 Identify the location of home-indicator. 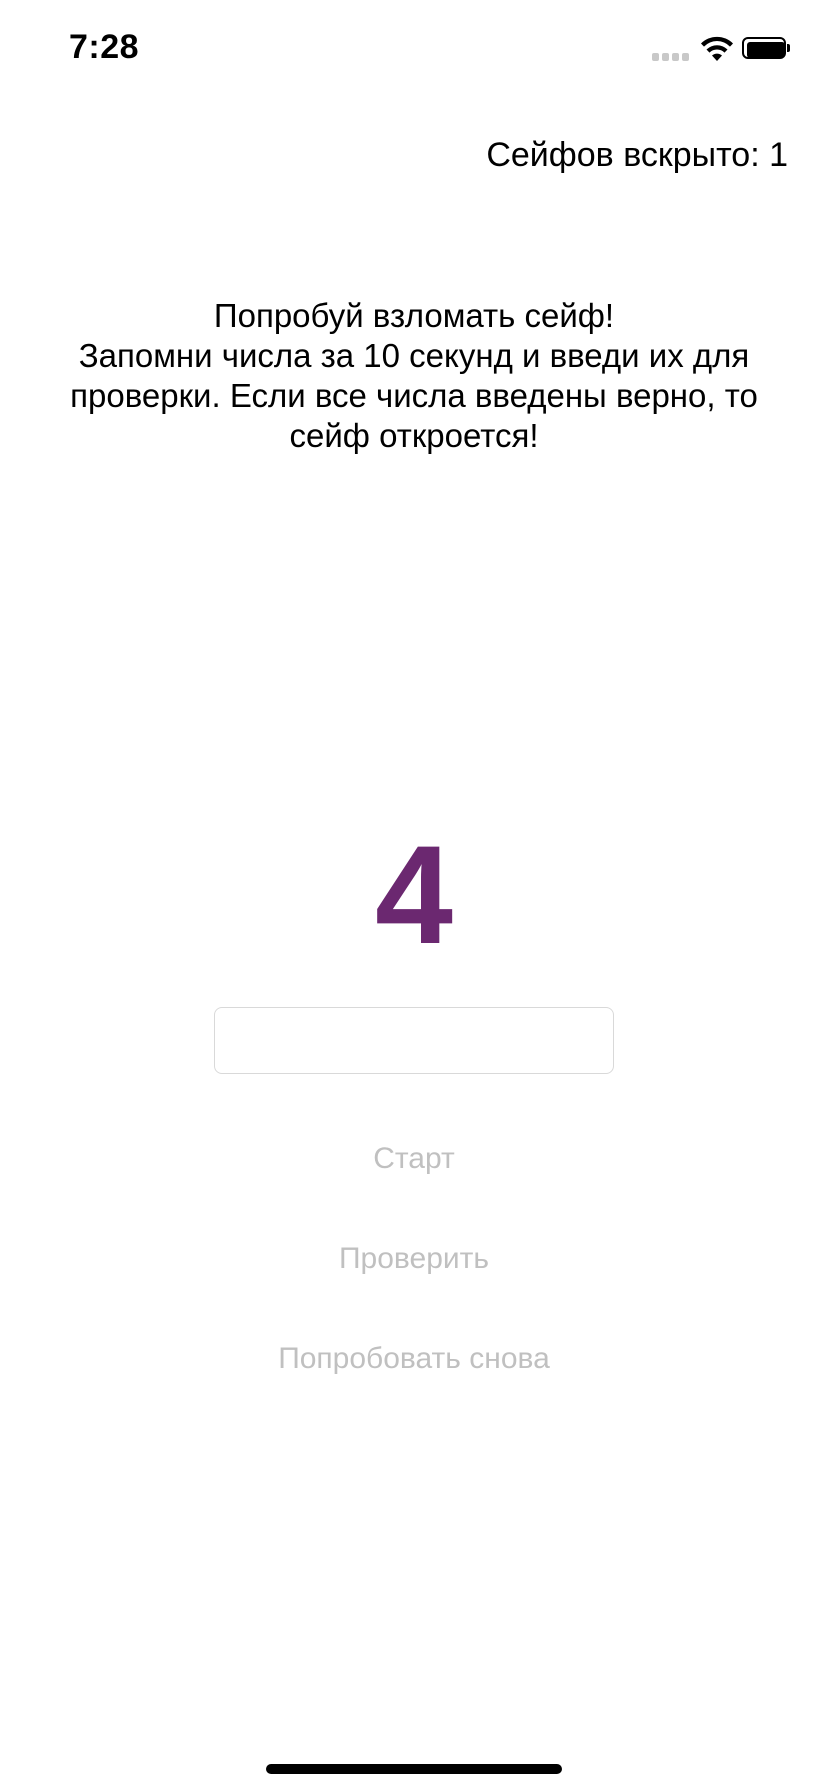
(414, 1769).